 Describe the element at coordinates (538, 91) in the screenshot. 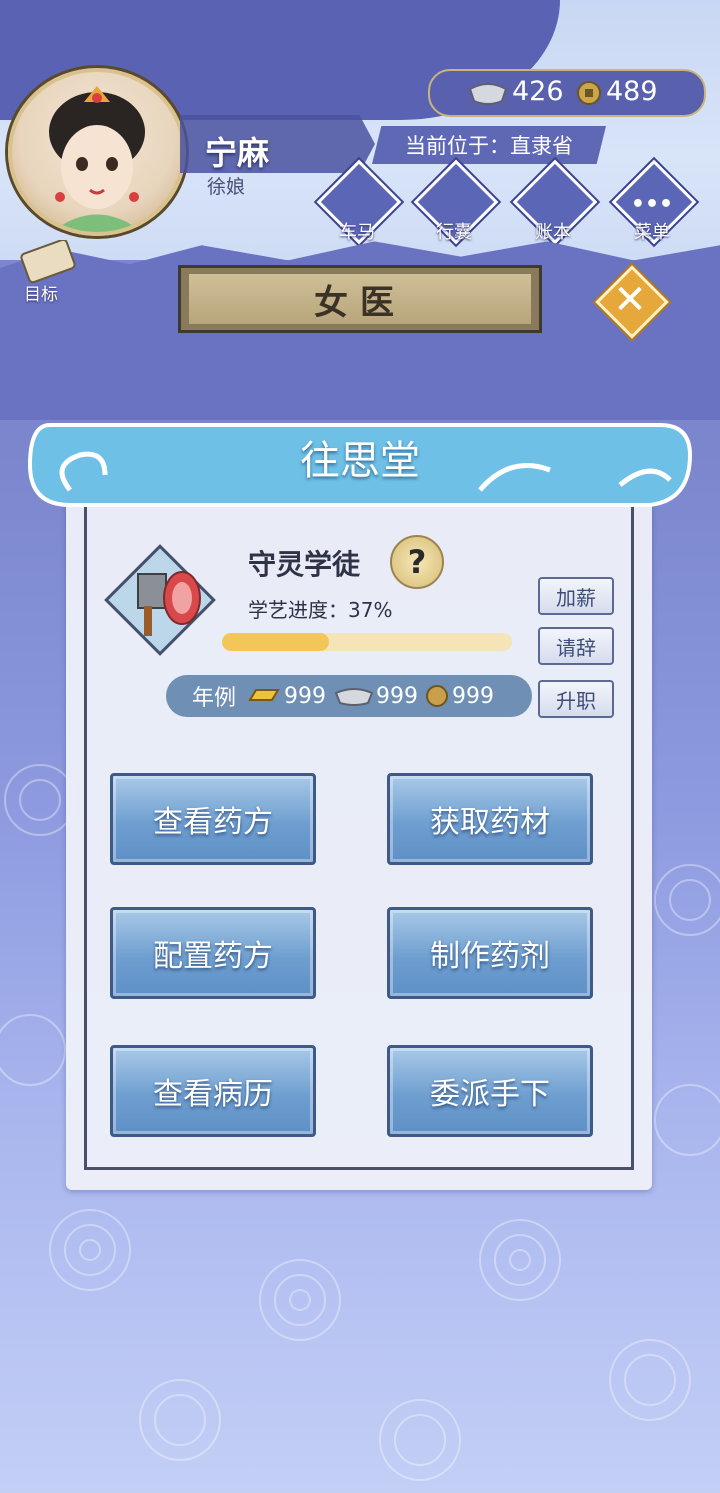

I see `silver-count: 426` at that location.